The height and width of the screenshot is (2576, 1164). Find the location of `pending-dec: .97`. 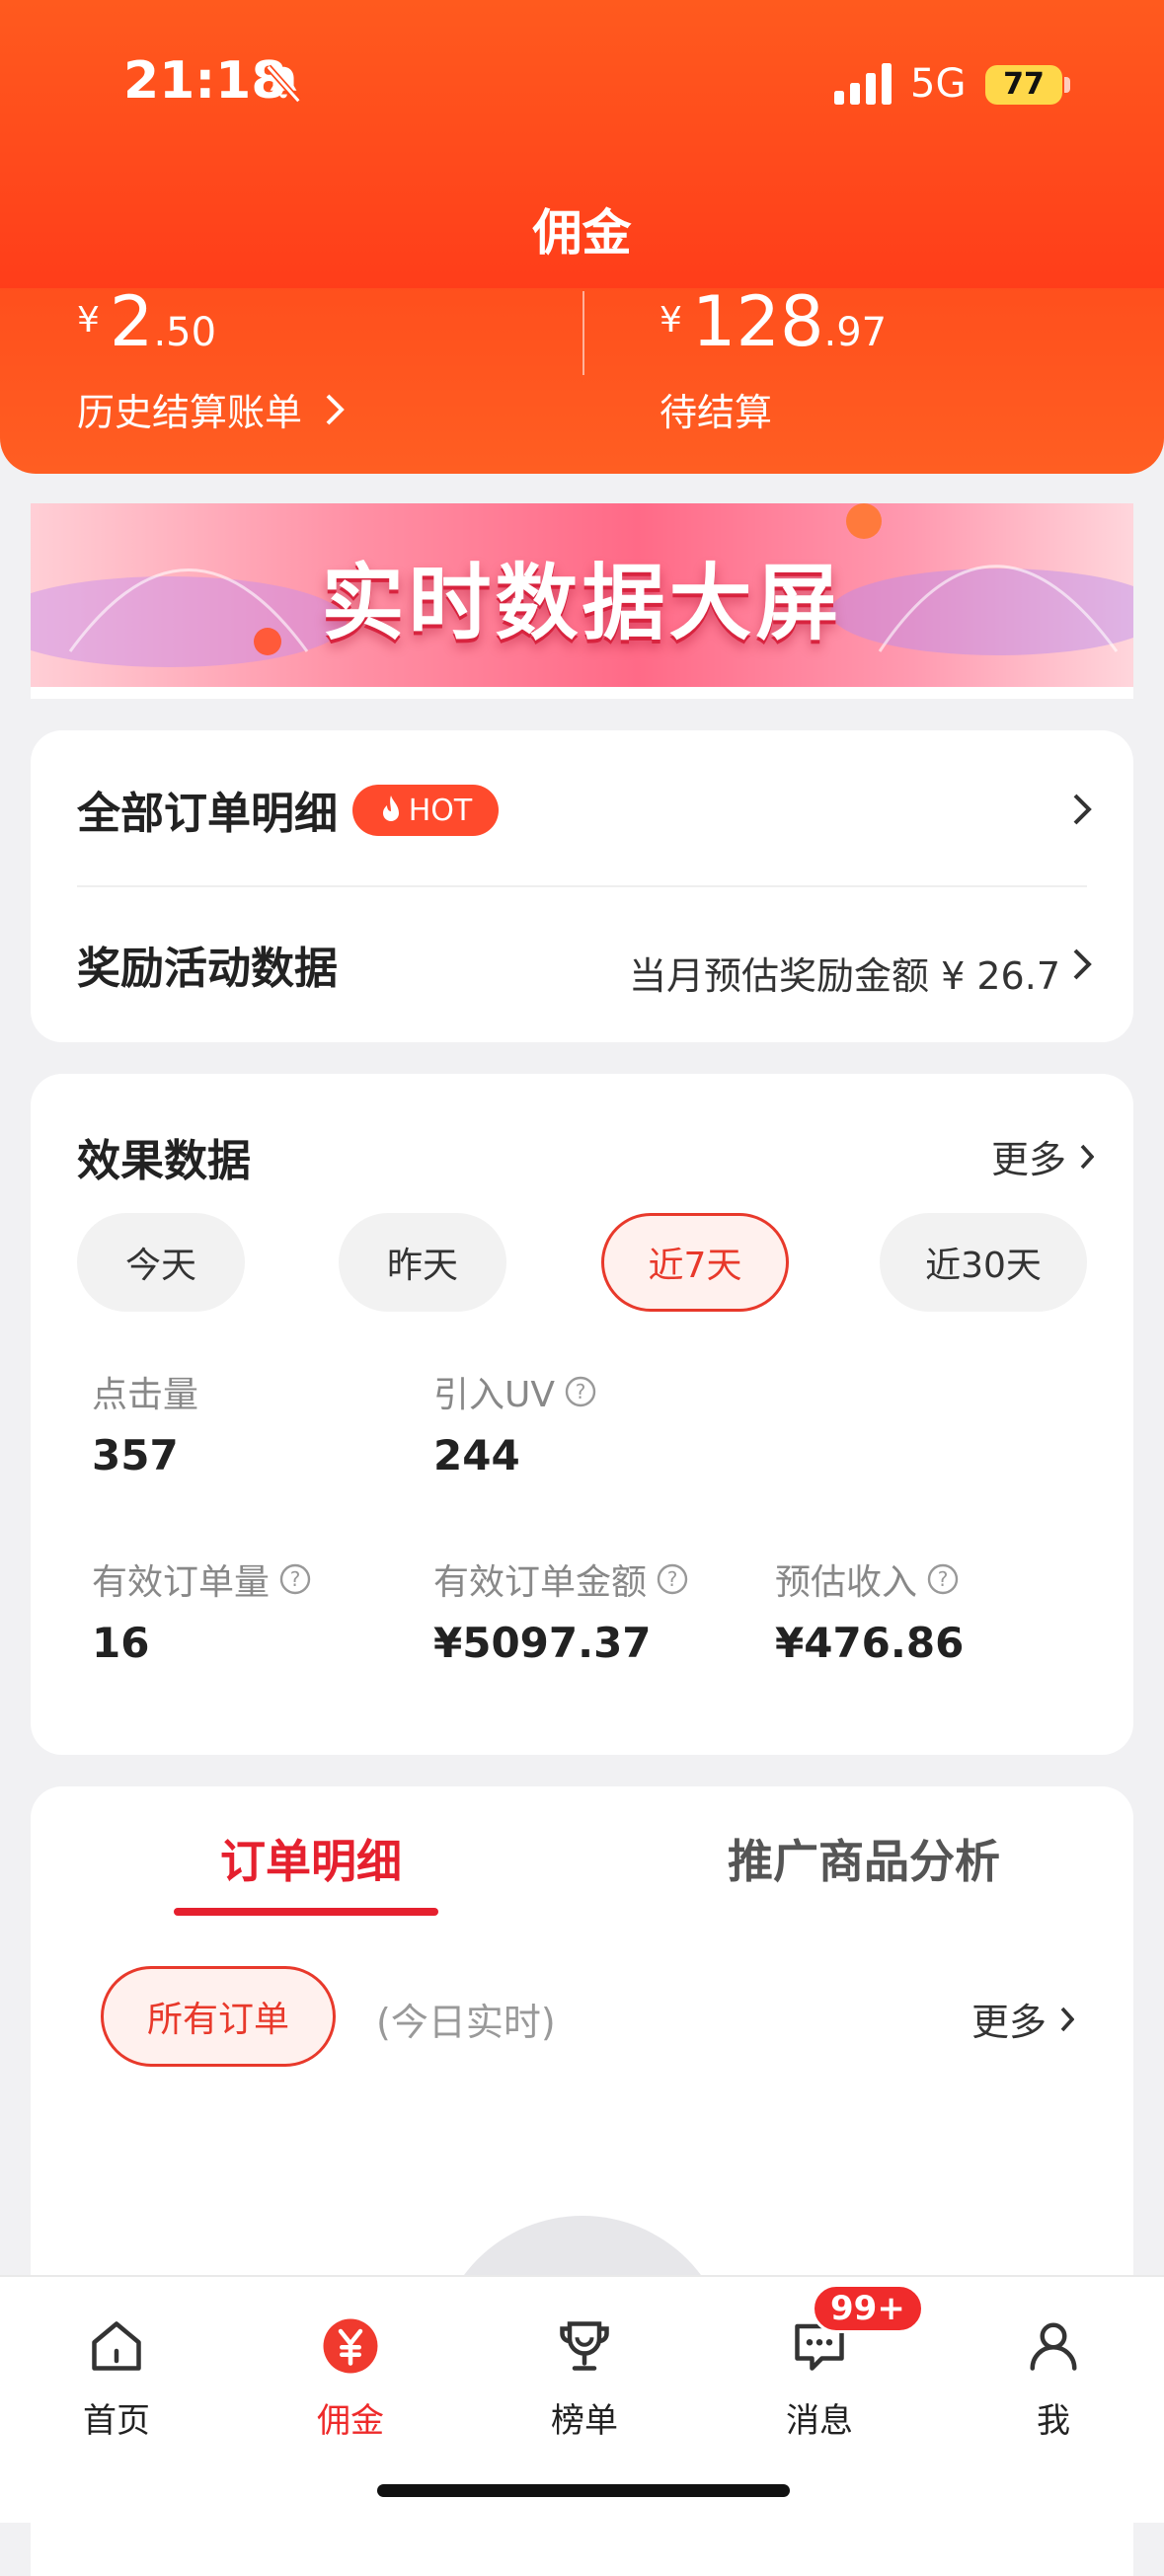

pending-dec: .97 is located at coordinates (855, 332).